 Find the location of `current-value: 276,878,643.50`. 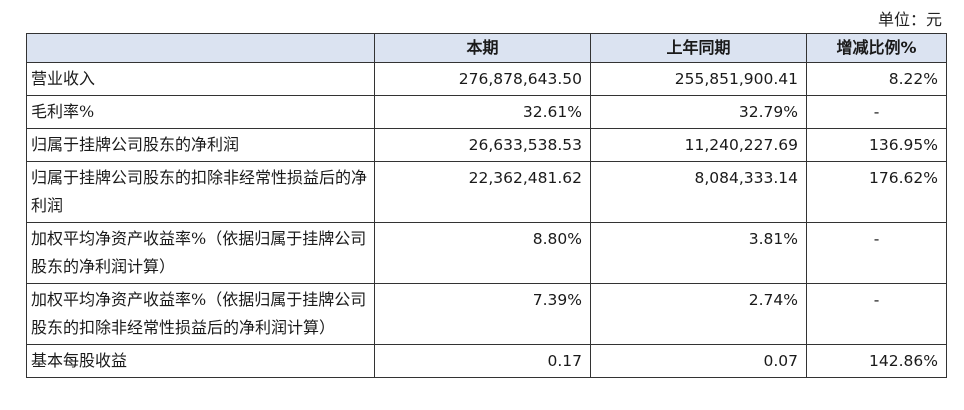

current-value: 276,878,643.50 is located at coordinates (482, 79).